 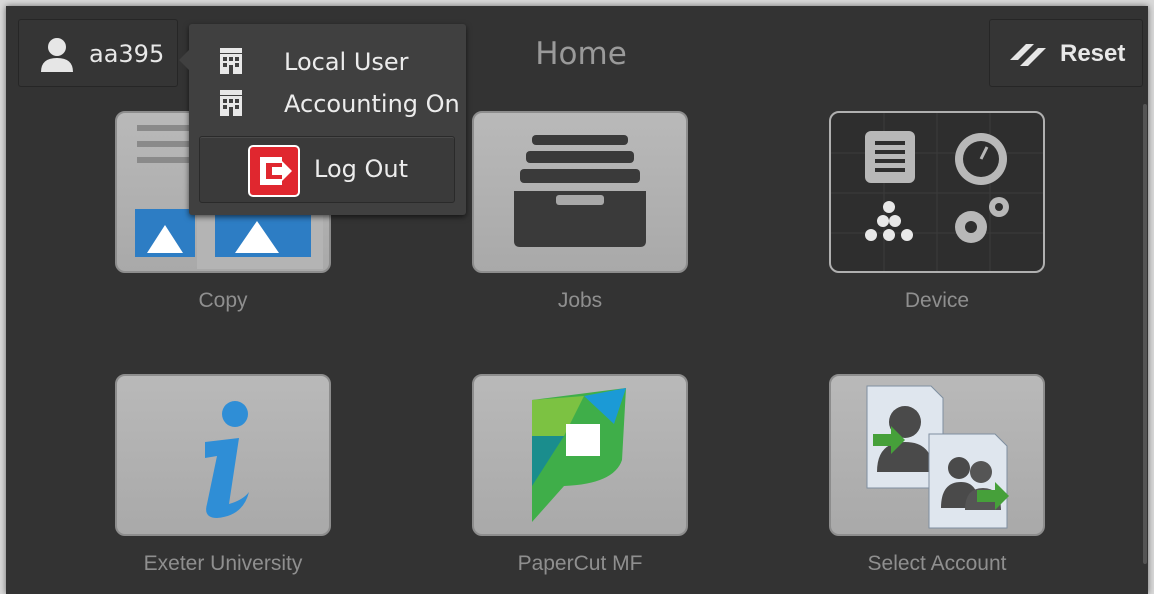 I want to click on device-icon, so click(x=937, y=192).